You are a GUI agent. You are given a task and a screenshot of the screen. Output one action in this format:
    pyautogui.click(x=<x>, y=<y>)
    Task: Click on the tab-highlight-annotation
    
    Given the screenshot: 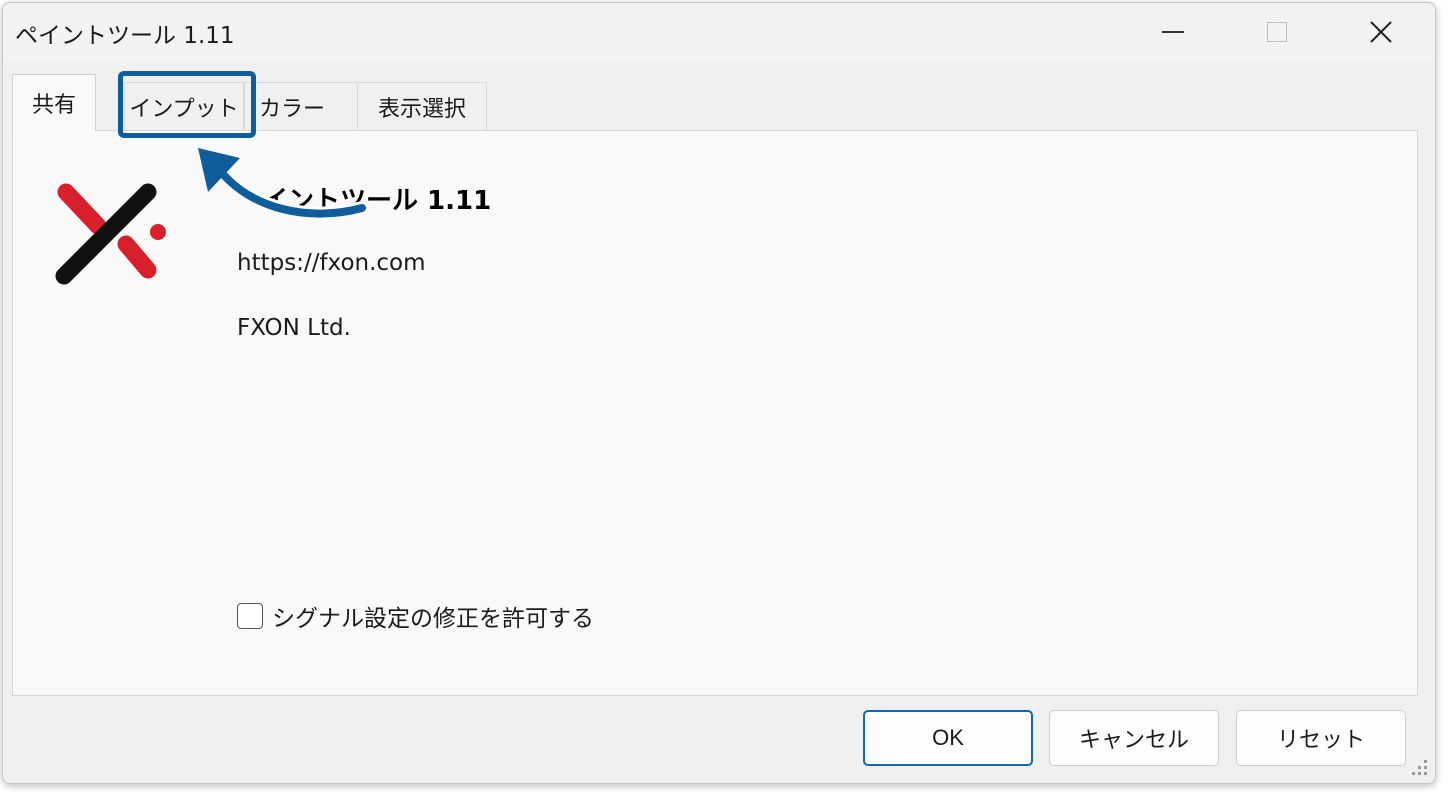 What is the action you would take?
    pyautogui.click(x=187, y=104)
    